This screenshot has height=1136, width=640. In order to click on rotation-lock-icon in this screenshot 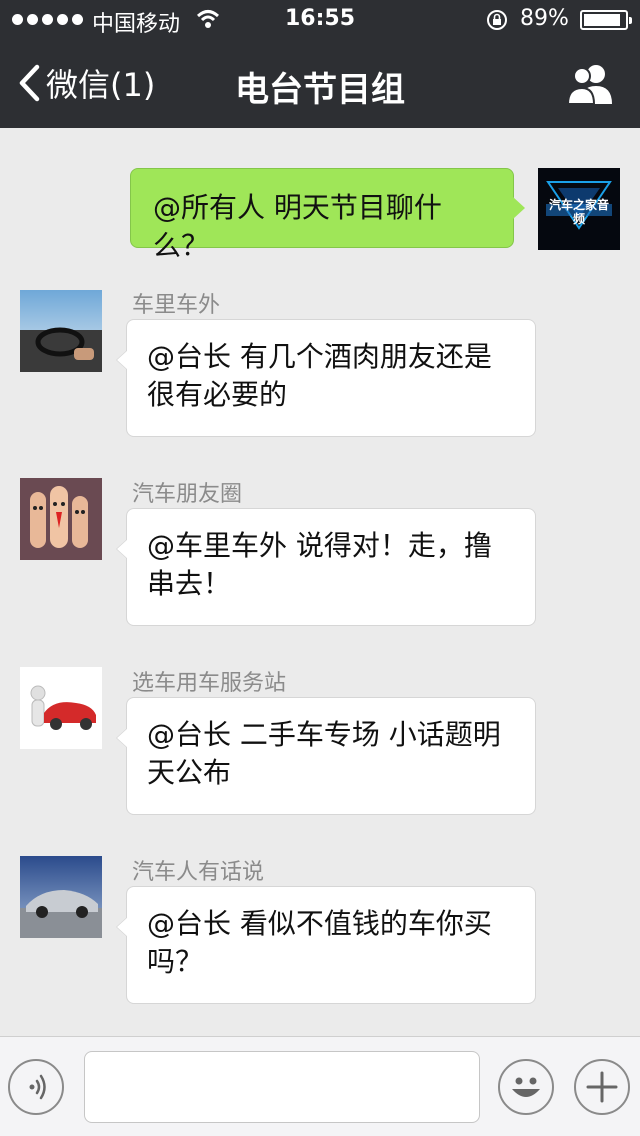, I will do `click(497, 20)`.